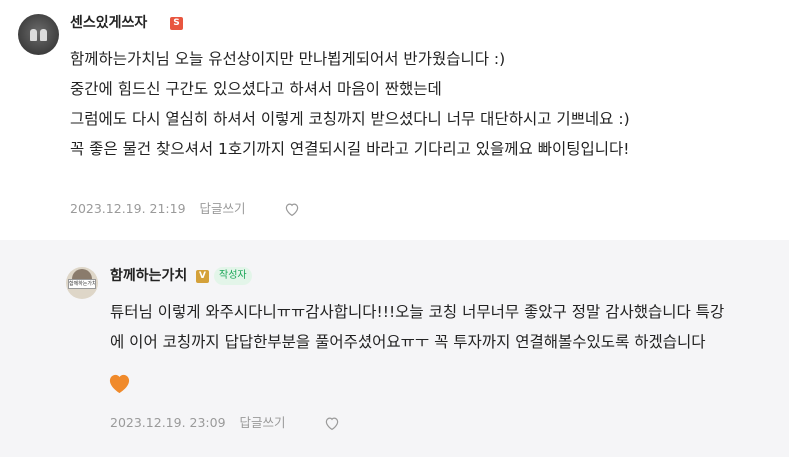 Image resolution: width=789 pixels, height=457 pixels. I want to click on seller-badge-icon: S, so click(176, 23).